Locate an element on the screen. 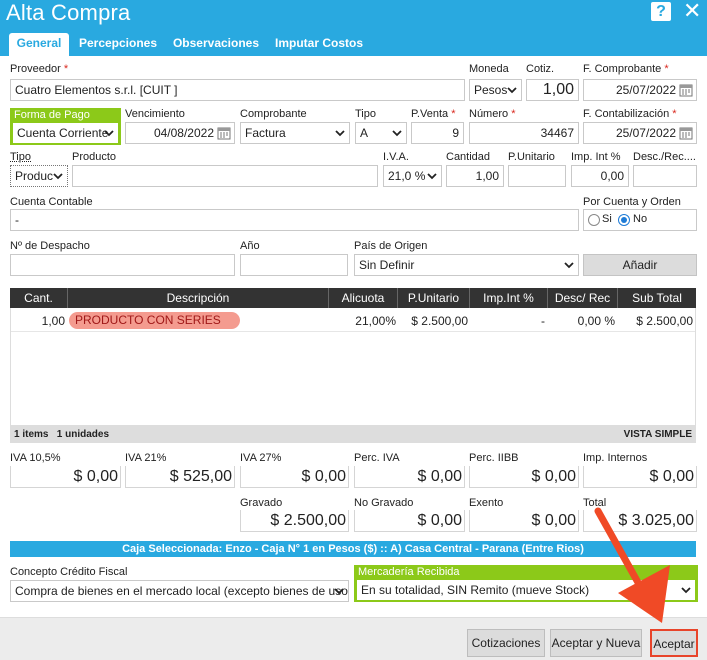  exento-label: Exento is located at coordinates (486, 503).